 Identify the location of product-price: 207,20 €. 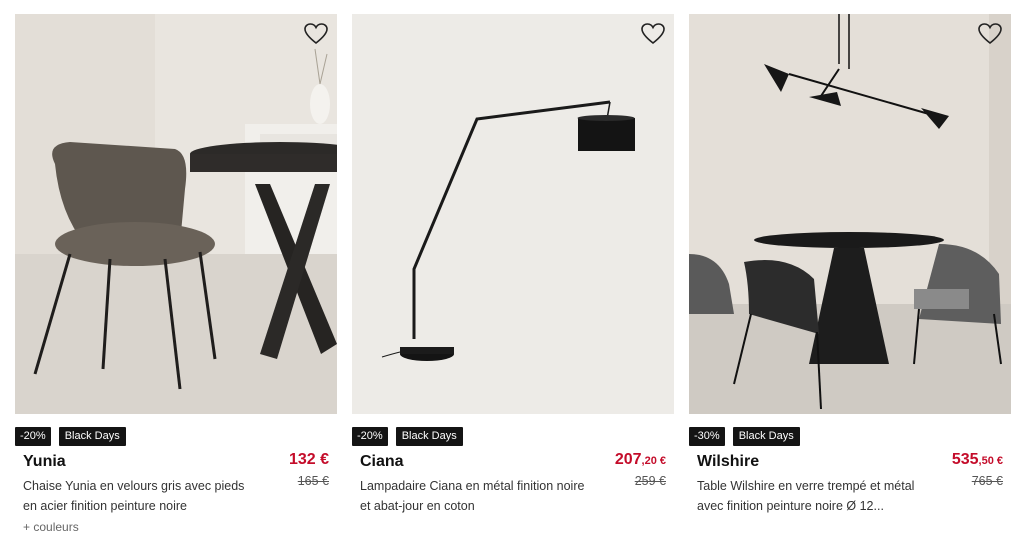
(640, 460).